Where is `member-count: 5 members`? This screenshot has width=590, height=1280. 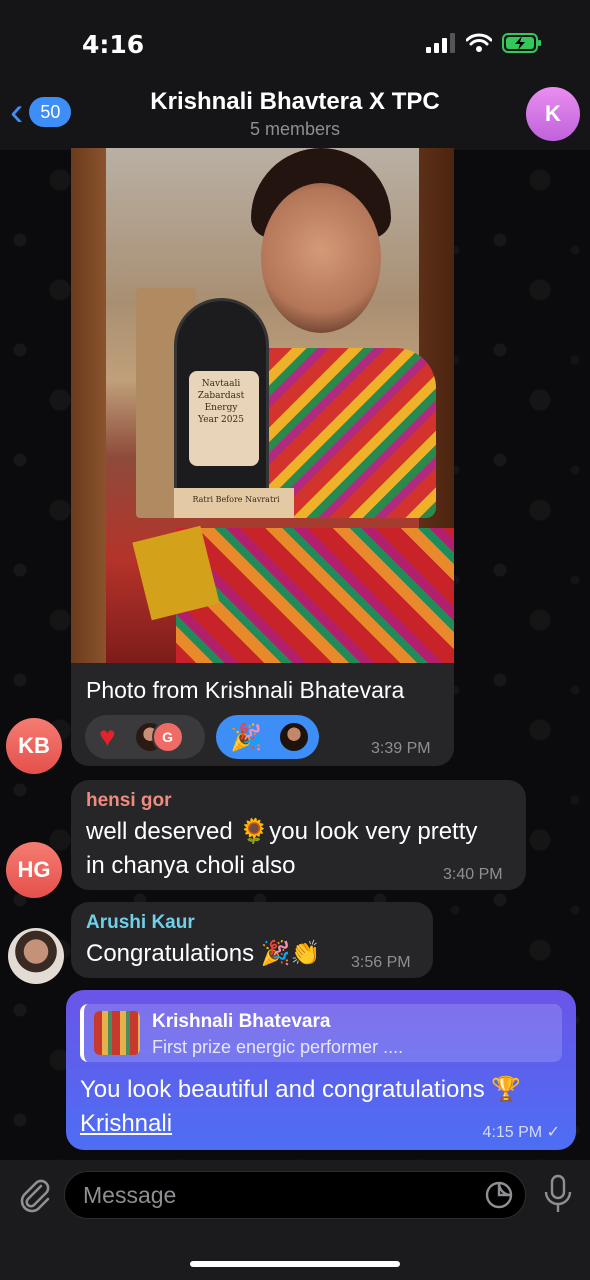 member-count: 5 members is located at coordinates (295, 129).